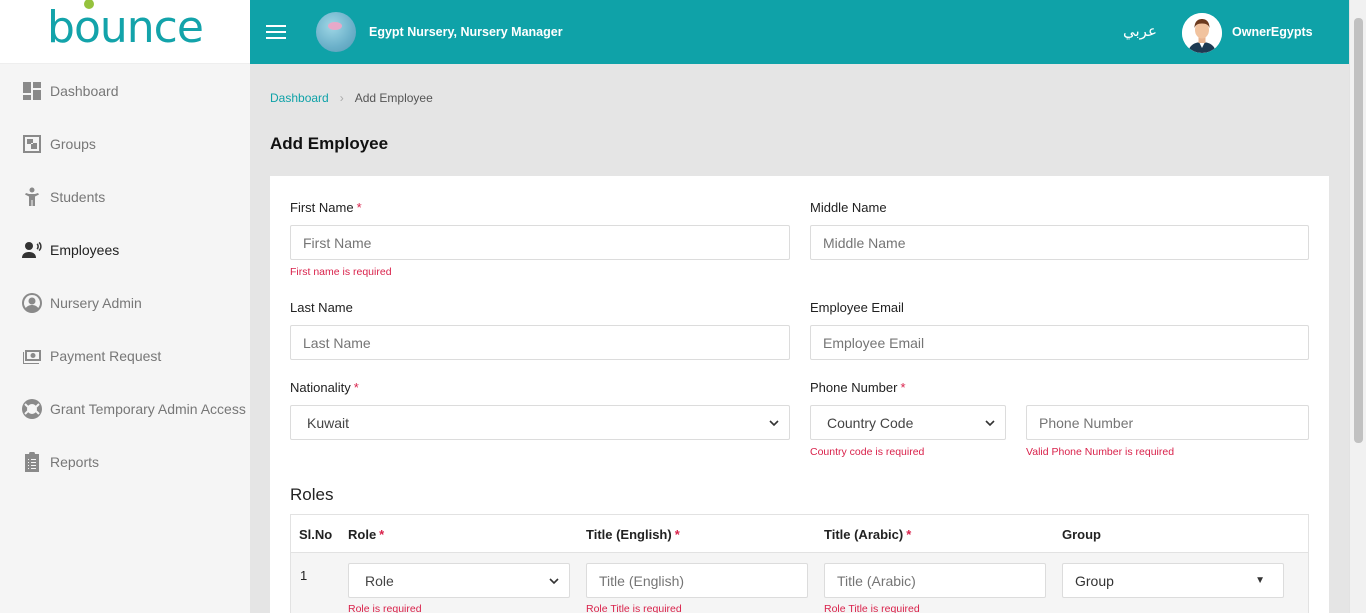  What do you see at coordinates (32, 461) in the screenshot?
I see `clipboard-icon` at bounding box center [32, 461].